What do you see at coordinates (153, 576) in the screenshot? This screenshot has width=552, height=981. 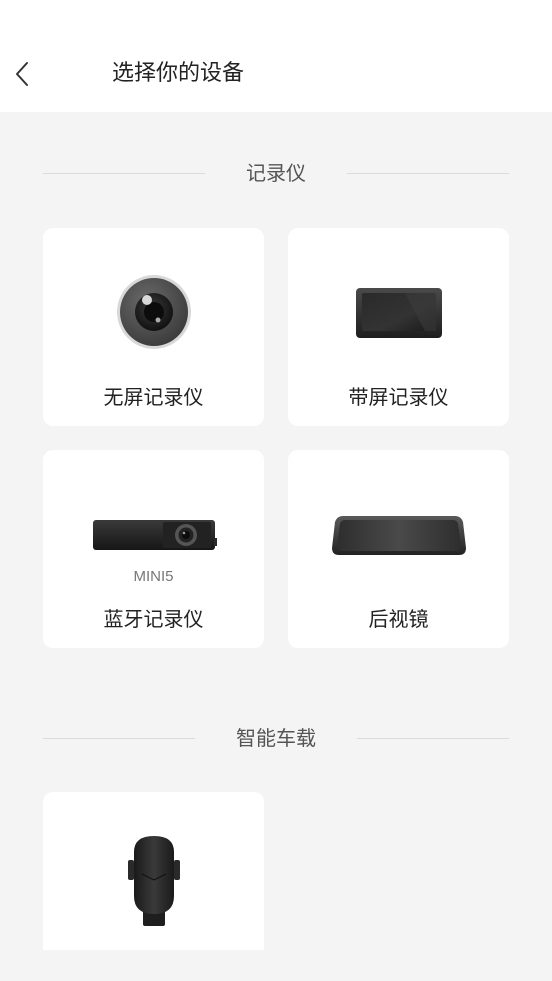 I see `device-model-label: MINI5` at bounding box center [153, 576].